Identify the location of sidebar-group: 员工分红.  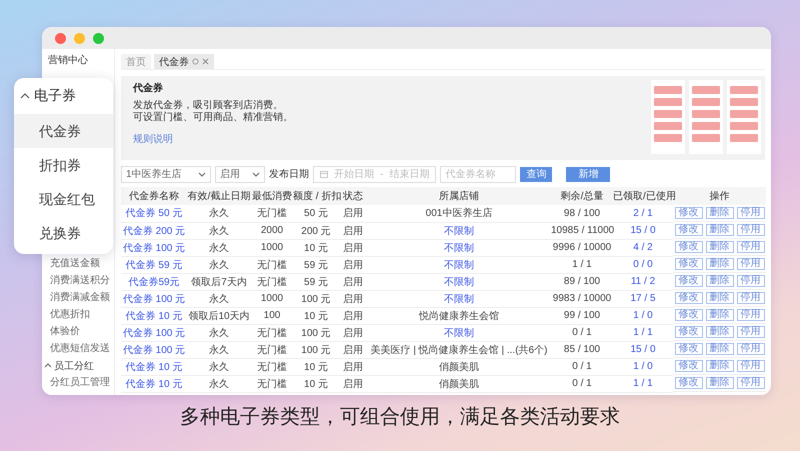
(78, 365).